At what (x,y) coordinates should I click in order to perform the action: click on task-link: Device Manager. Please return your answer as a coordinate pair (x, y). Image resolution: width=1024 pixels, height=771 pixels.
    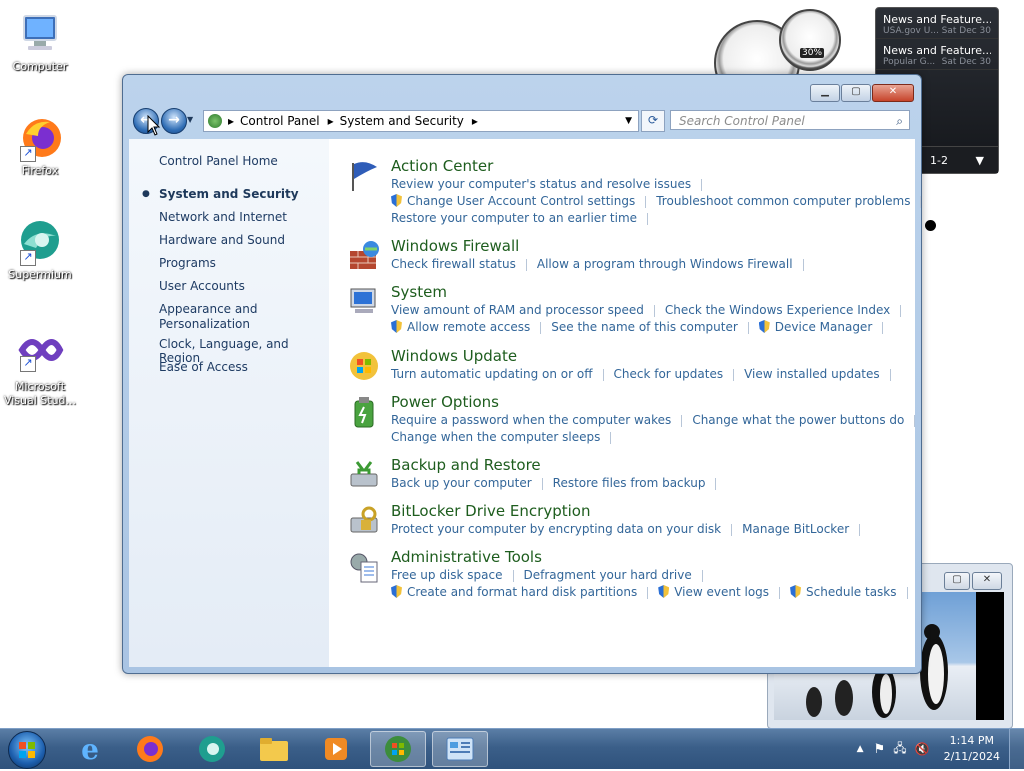
    Looking at the image, I should click on (815, 327).